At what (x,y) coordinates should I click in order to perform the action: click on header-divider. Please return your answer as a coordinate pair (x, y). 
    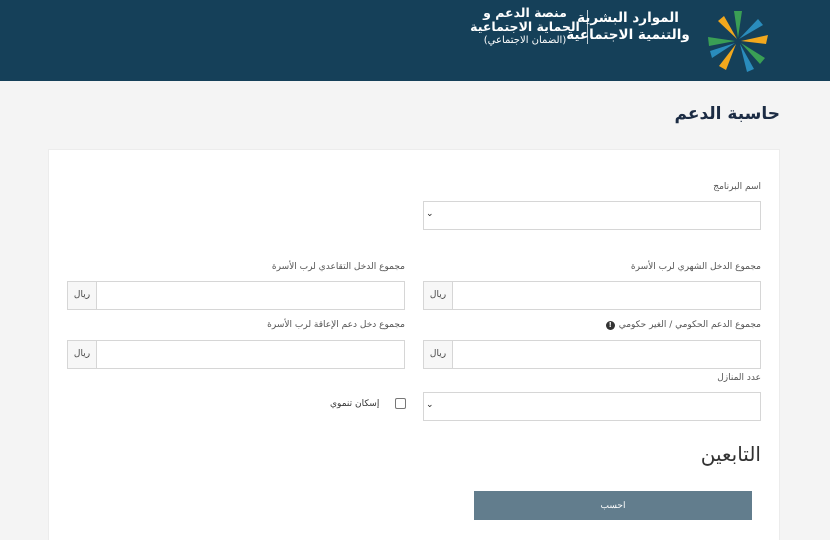
    Looking at the image, I should click on (587, 27).